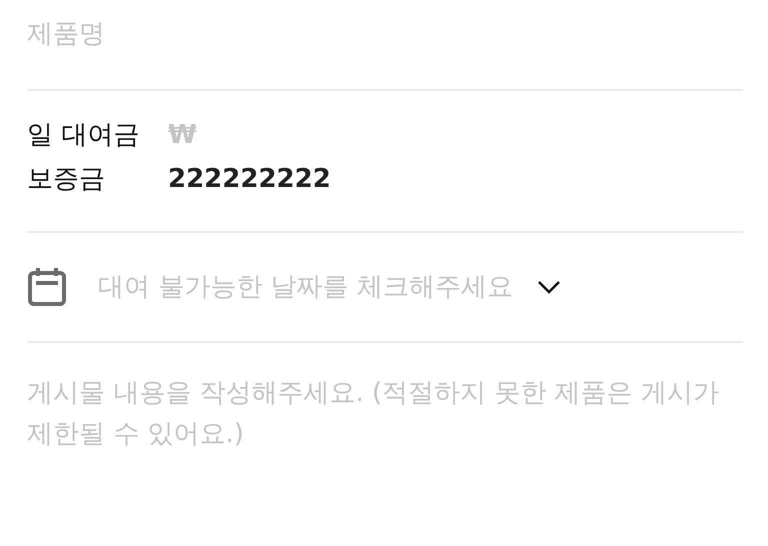 The width and height of the screenshot is (768, 546). I want to click on price-field: ₩, so click(318, 135).